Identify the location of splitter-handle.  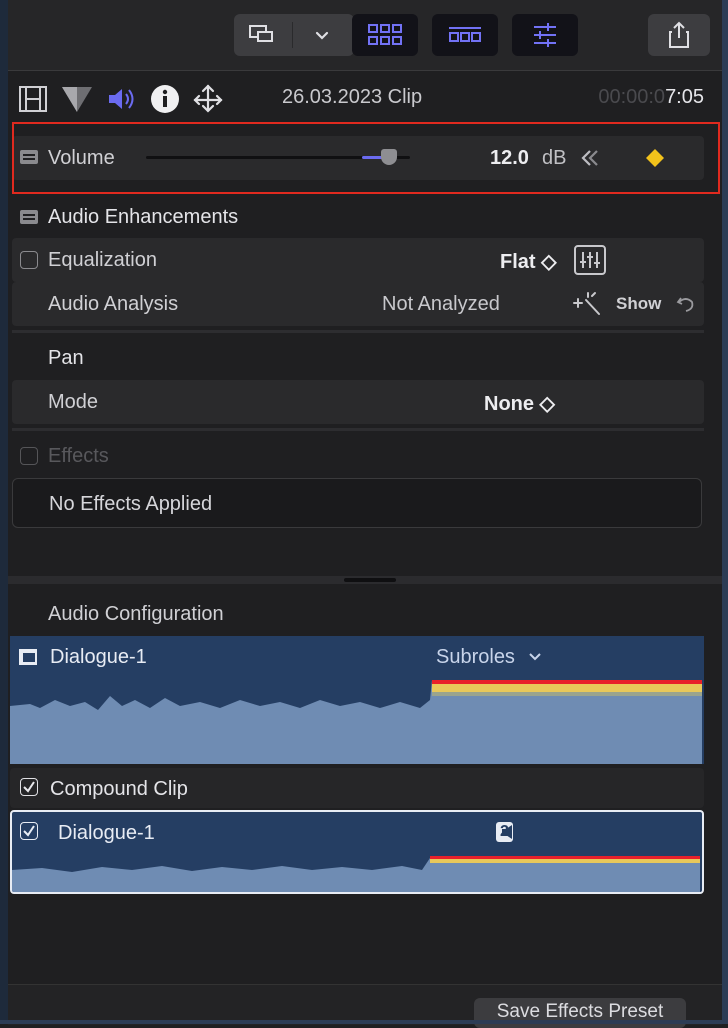
(370, 580).